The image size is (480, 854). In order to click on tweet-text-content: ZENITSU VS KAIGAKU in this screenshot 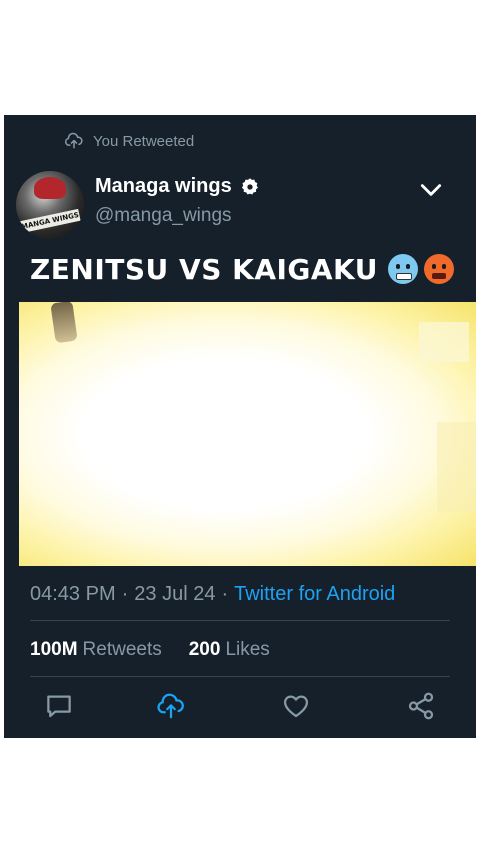, I will do `click(204, 269)`.